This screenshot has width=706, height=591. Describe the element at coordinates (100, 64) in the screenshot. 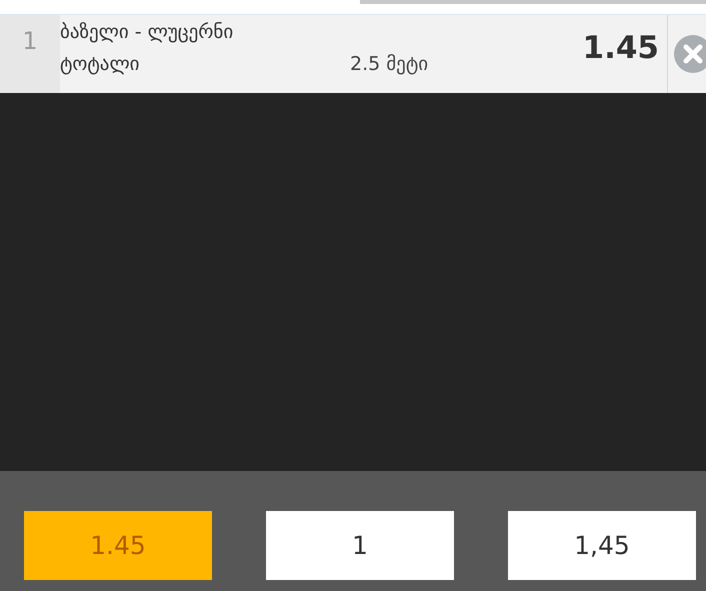

I see `market-name: ტოტალი` at that location.